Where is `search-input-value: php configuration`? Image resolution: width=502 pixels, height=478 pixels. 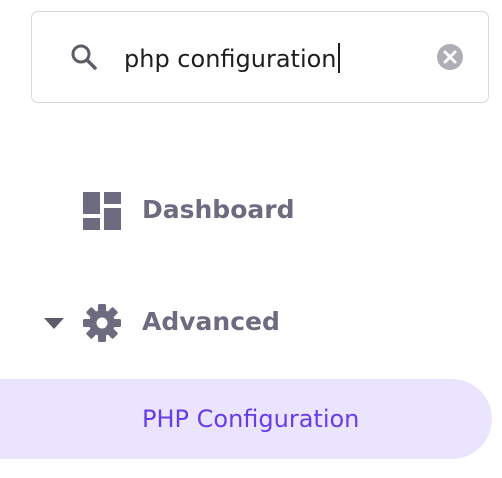 search-input-value: php configuration is located at coordinates (232, 59).